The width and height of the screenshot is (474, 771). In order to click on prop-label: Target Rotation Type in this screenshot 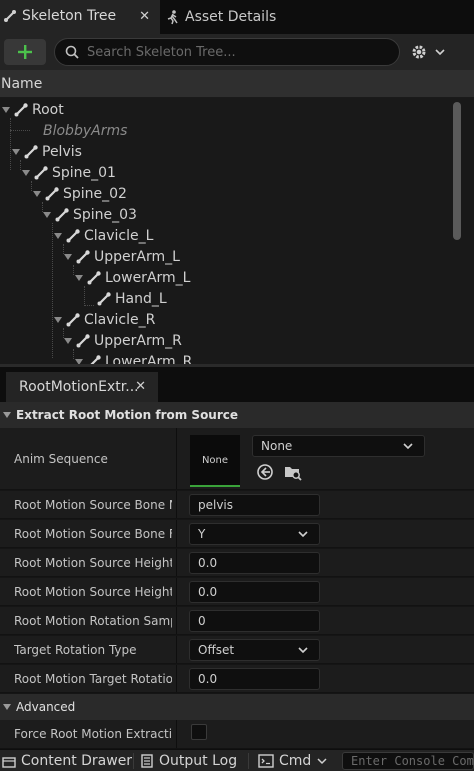, I will do `click(75, 649)`.